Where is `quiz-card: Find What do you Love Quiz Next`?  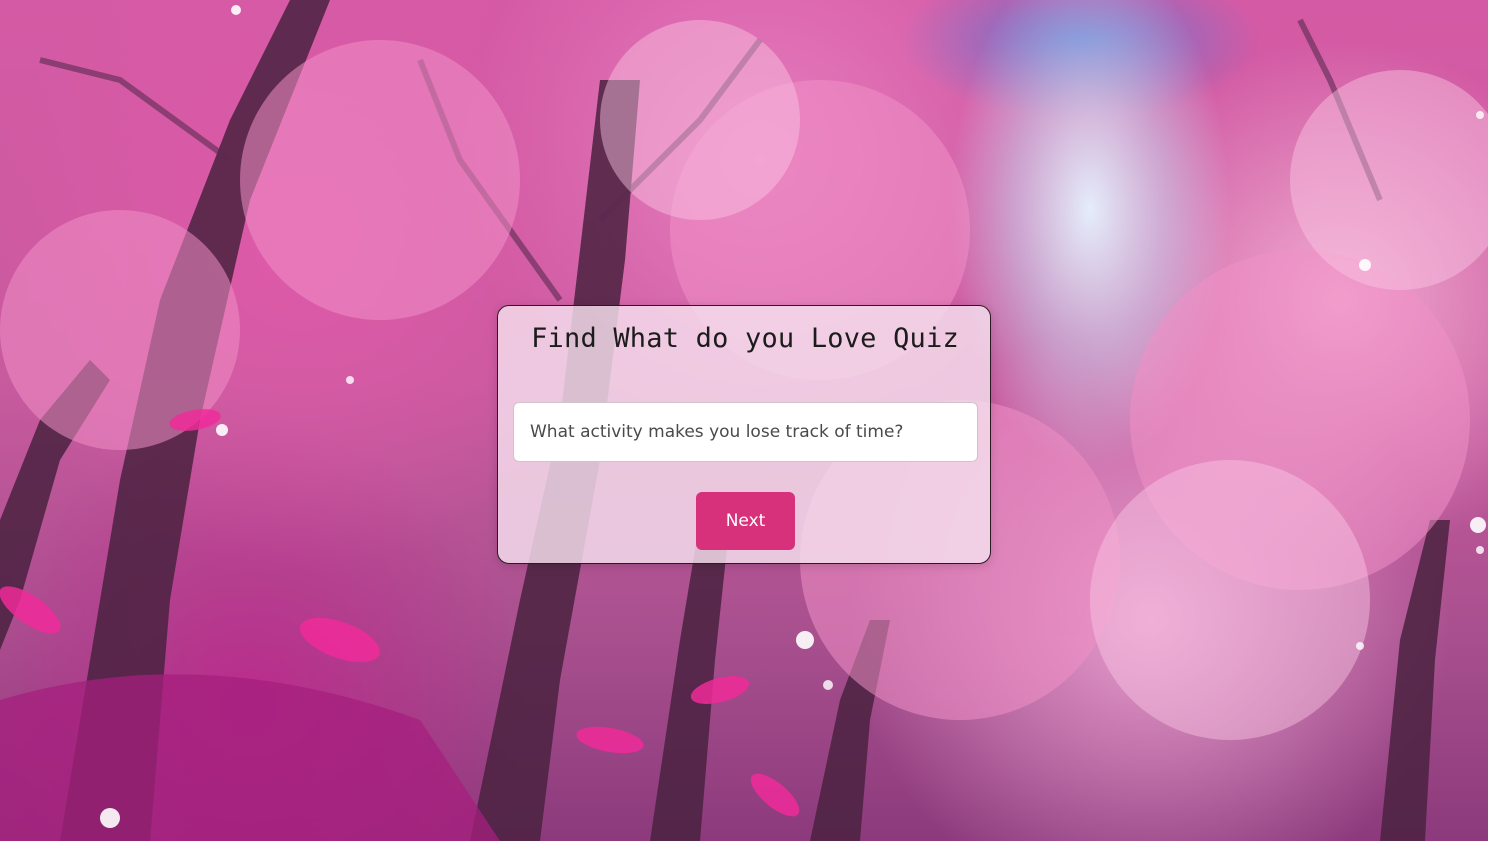
quiz-card: Find What do you Love Quiz Next is located at coordinates (744, 434).